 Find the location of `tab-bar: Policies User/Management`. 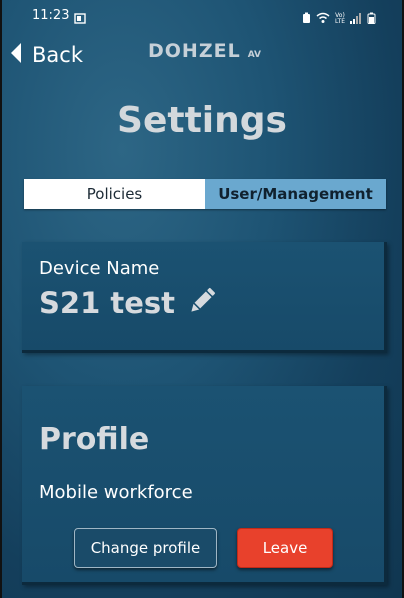

tab-bar: Policies User/Management is located at coordinates (205, 194).